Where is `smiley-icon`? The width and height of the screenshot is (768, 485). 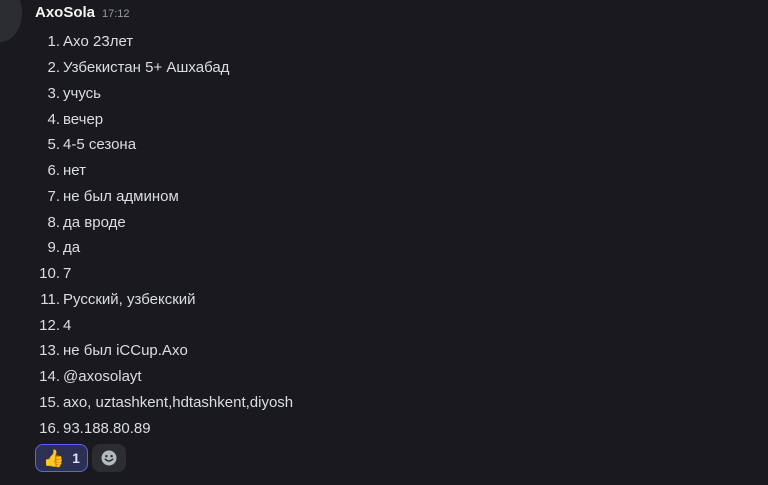 smiley-icon is located at coordinates (109, 458).